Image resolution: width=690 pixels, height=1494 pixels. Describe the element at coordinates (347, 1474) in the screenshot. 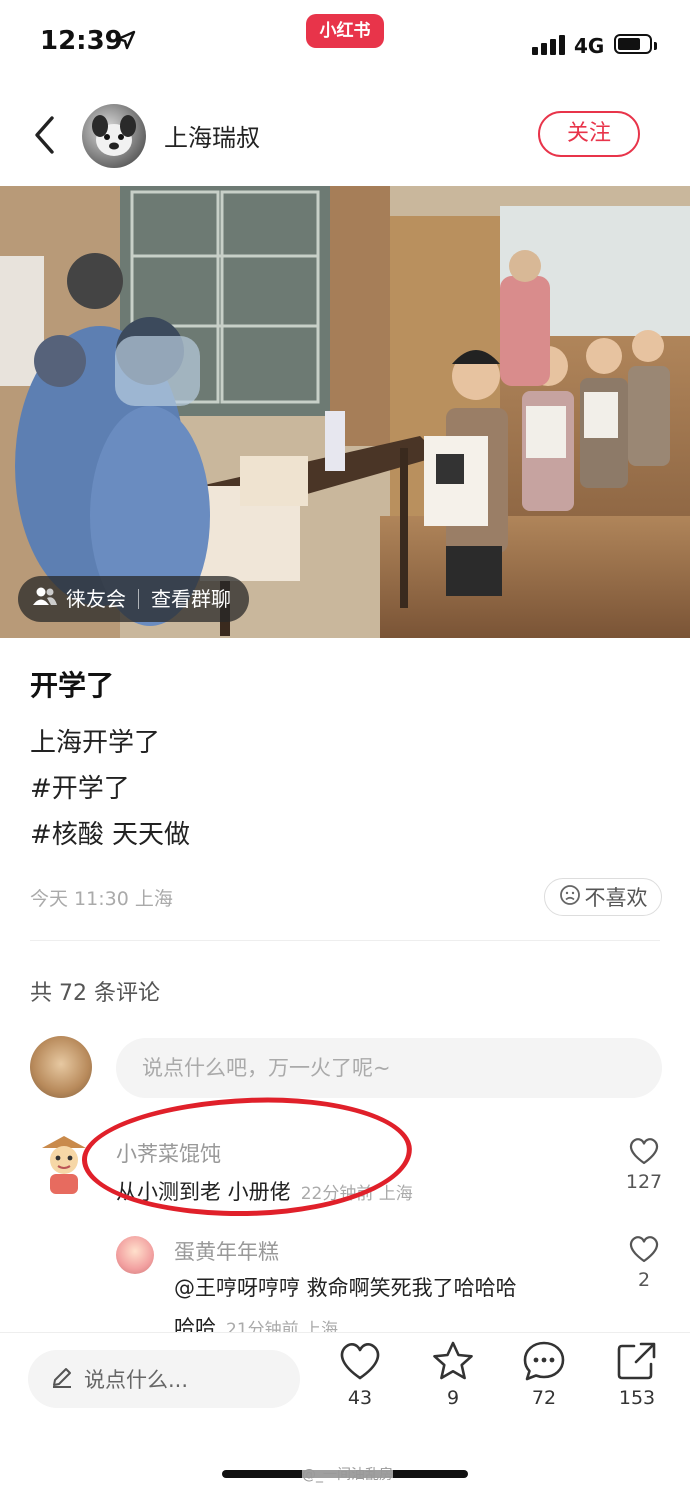

I see `watermark: @_一间油乱房` at that location.